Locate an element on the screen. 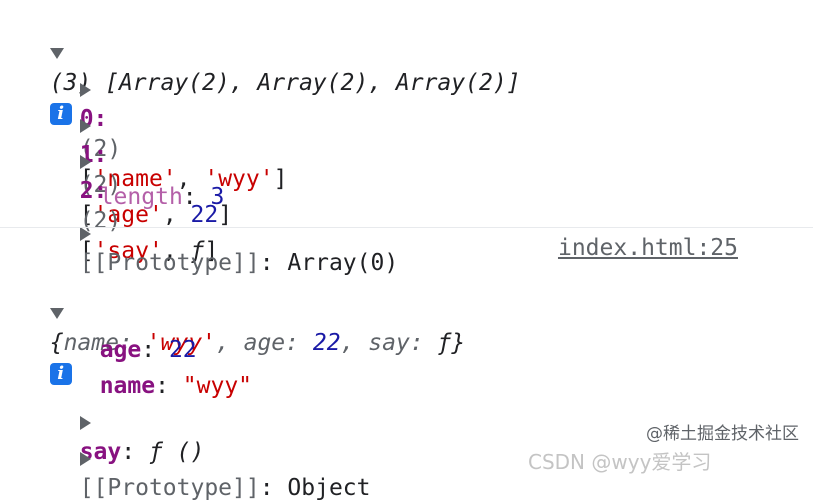 Image resolution: width=813 pixels, height=503 pixels. watermark: @稀土掘金技术社区 is located at coordinates (722, 434).